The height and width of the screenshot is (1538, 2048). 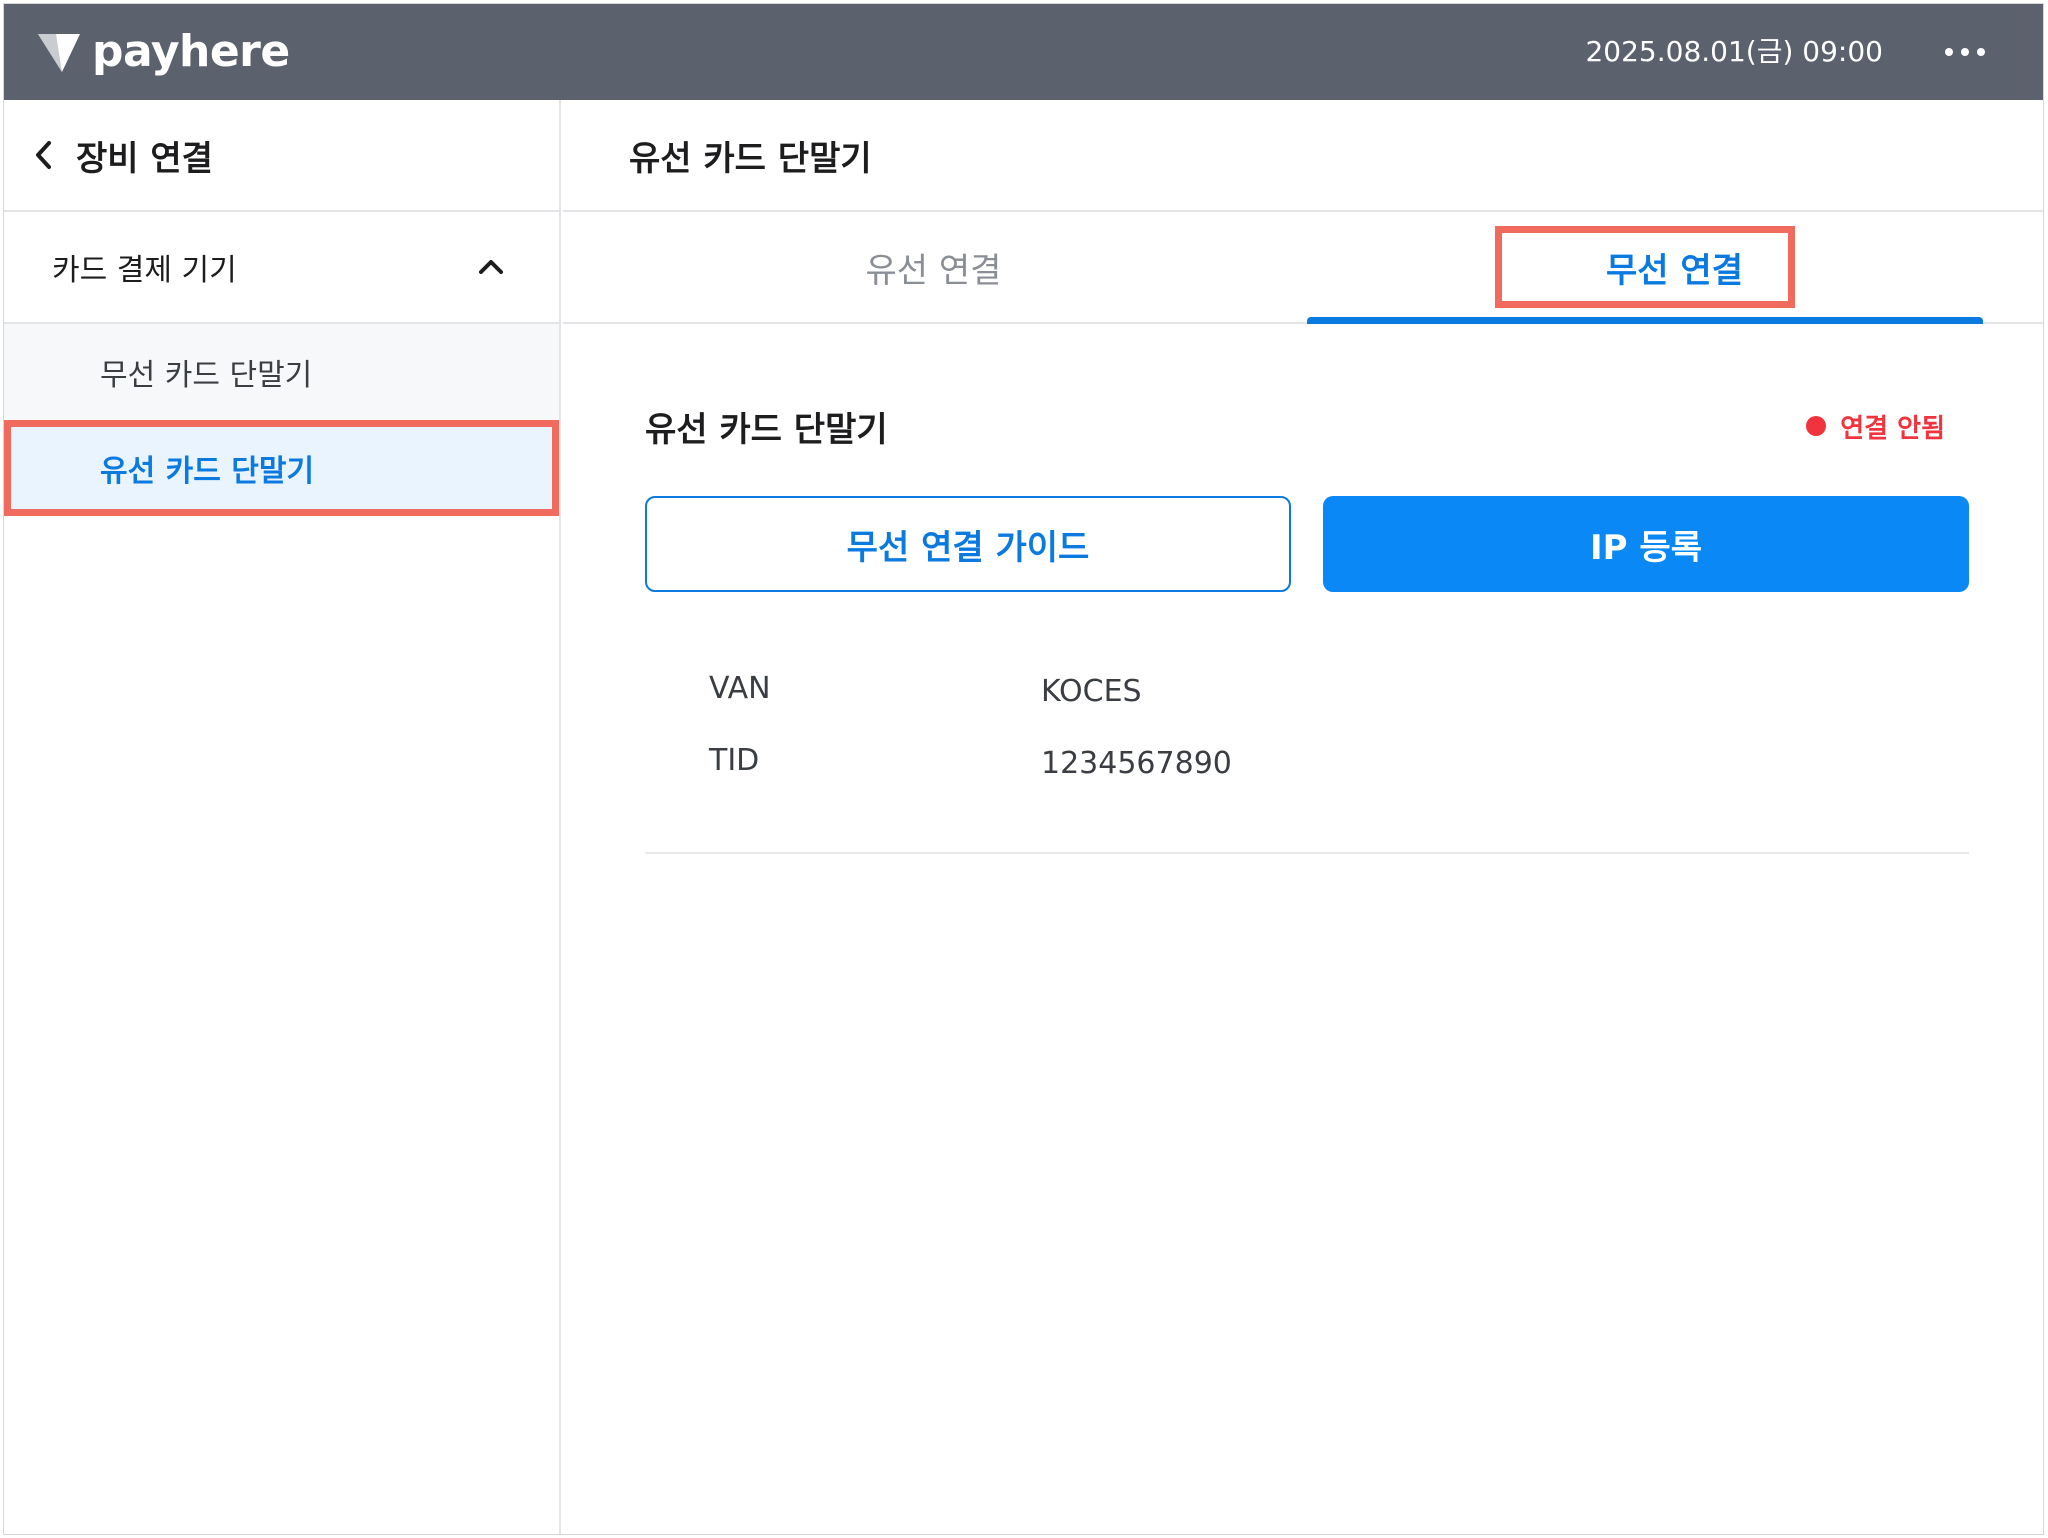 I want to click on status-badge: 연결 안됨, so click(x=1875, y=426).